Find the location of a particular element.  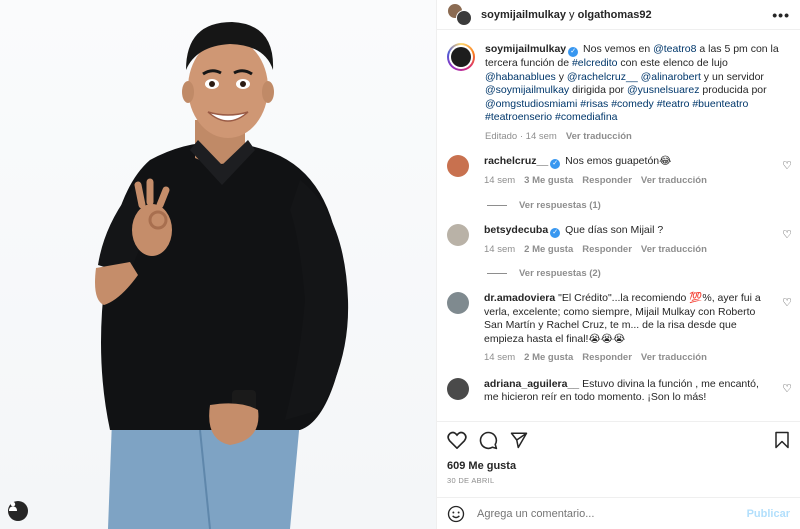

more-icon: ••• is located at coordinates (781, 15).